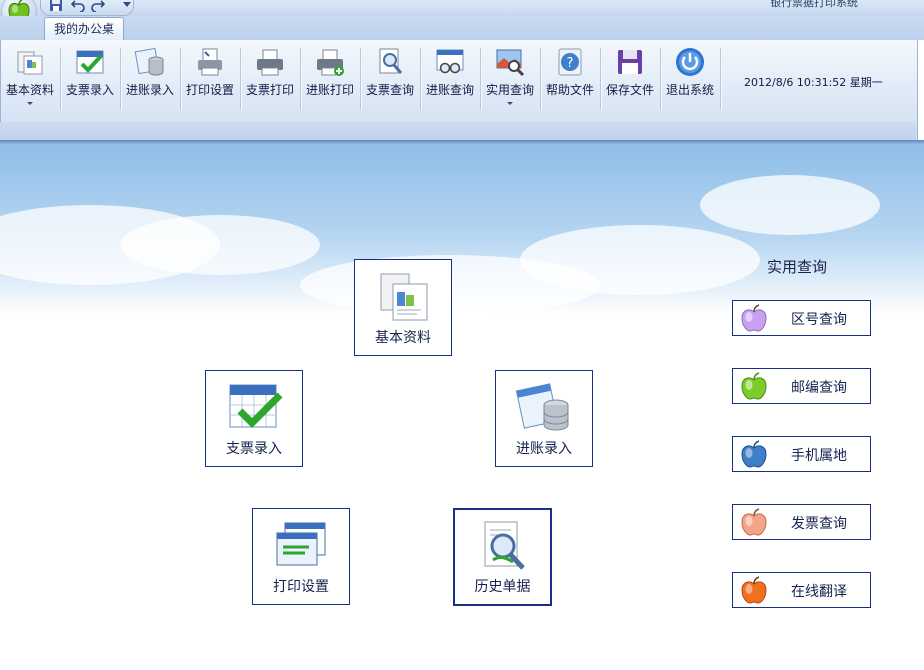 The height and width of the screenshot is (670, 924). I want to click on tile-history-records: 历史单据, so click(502, 557).